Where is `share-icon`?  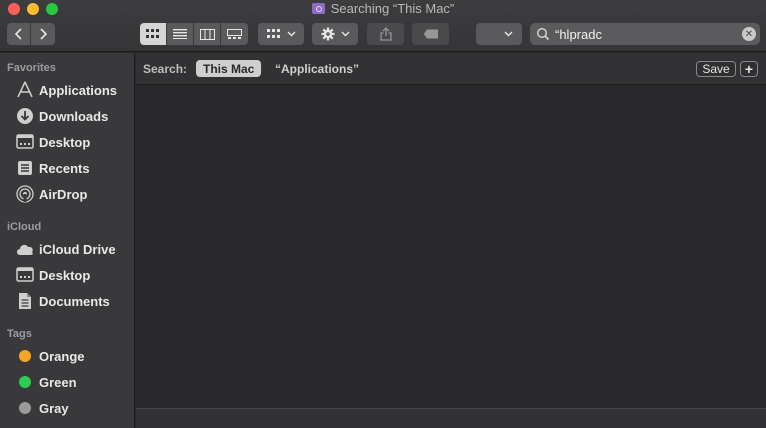
share-icon is located at coordinates (385, 34).